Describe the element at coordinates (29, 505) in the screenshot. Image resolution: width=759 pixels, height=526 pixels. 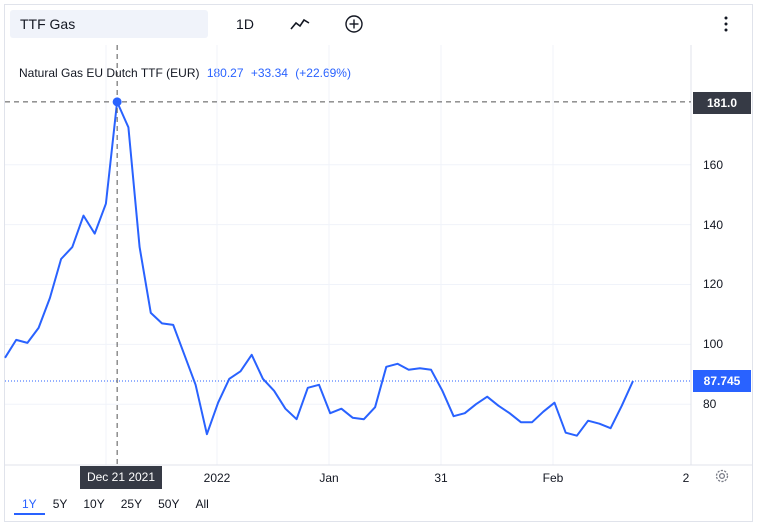
I see `range-button-1y: 1Y` at that location.